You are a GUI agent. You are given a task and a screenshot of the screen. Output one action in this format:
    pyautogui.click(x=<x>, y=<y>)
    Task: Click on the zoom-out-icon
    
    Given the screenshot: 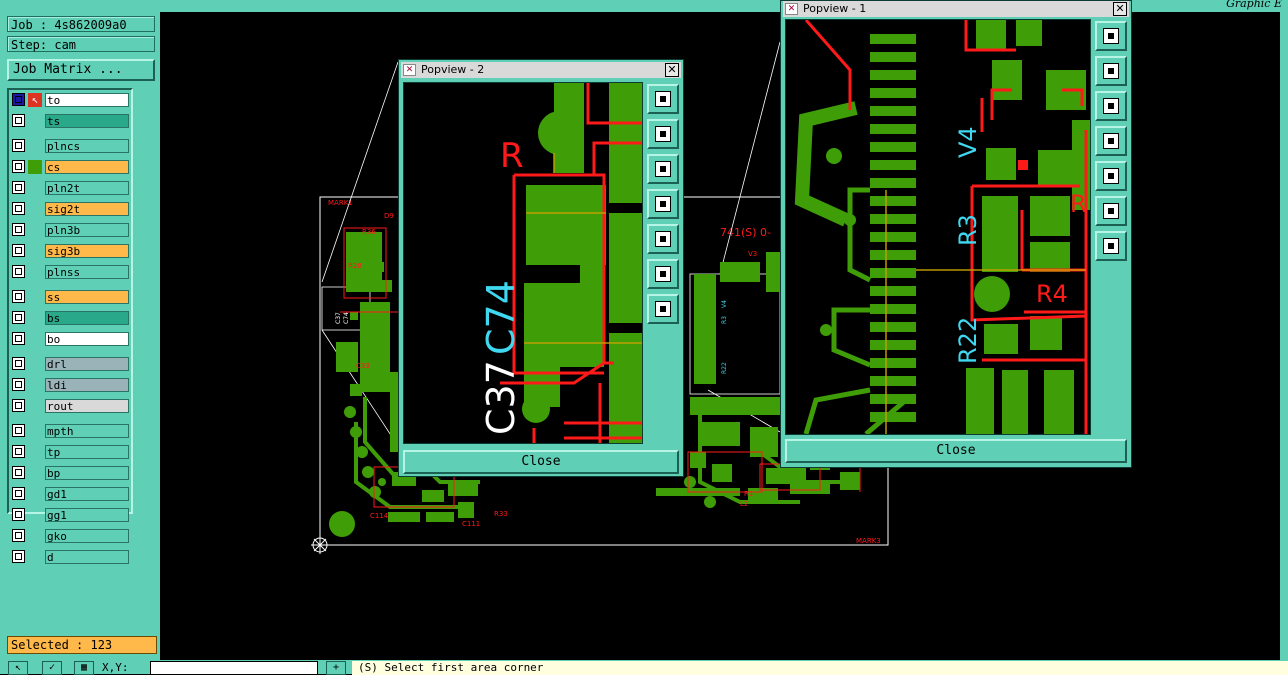 What is the action you would take?
    pyautogui.click(x=663, y=309)
    